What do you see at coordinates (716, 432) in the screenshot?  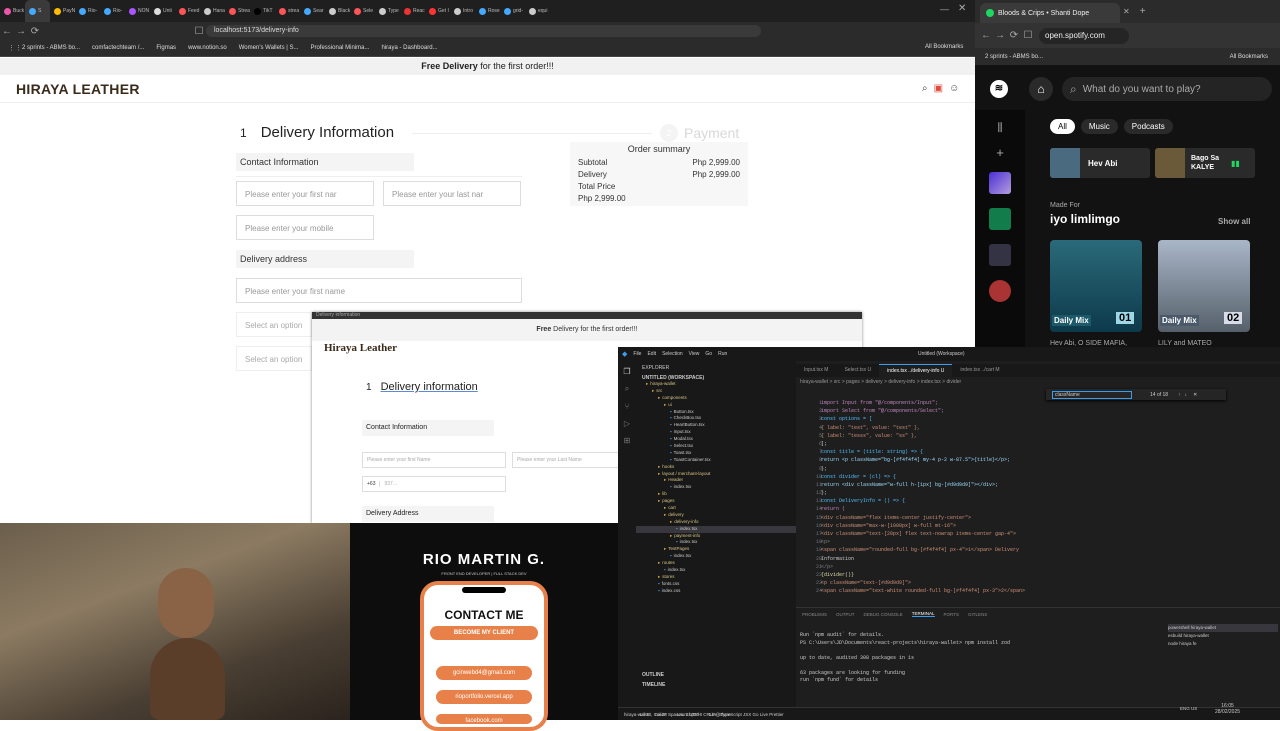 I see `tree-item: ▪ Input.tsx` at bounding box center [716, 432].